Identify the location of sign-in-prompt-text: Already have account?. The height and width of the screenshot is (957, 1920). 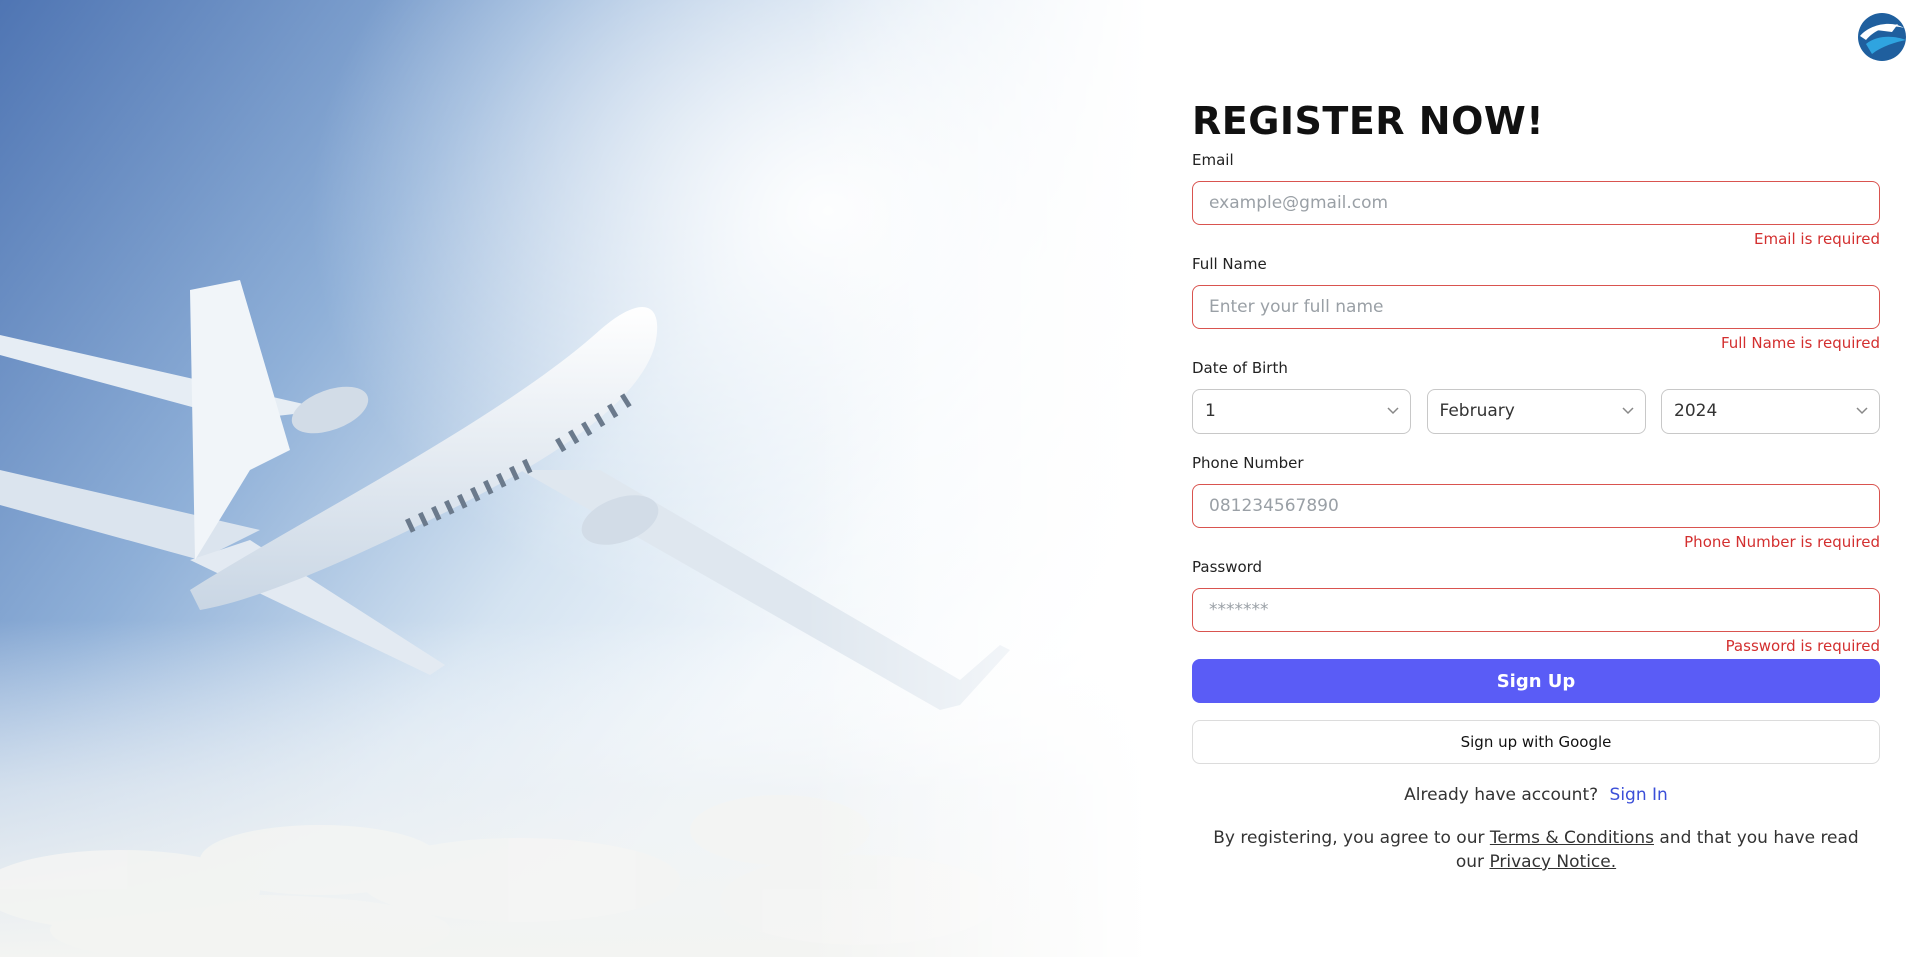
(1501, 795).